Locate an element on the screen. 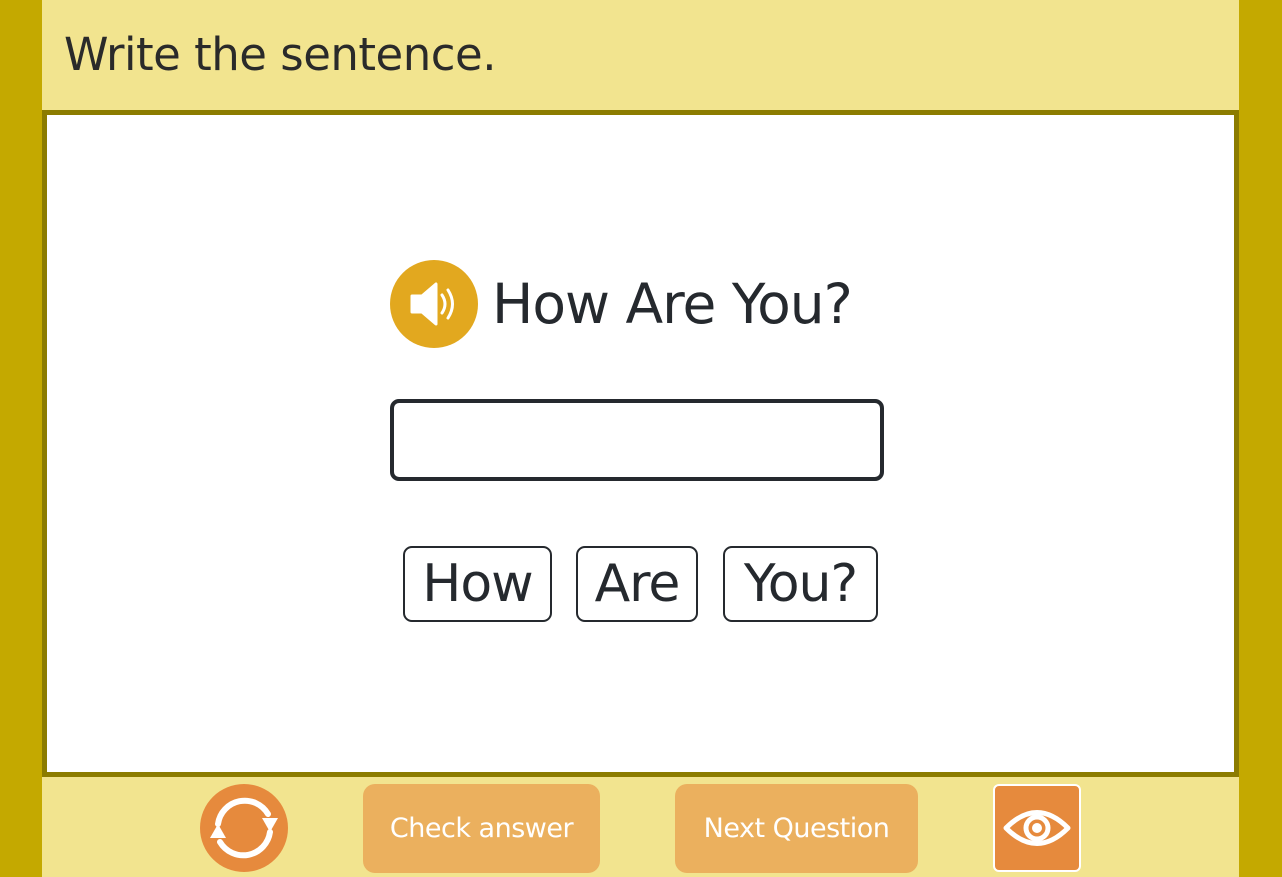 The height and width of the screenshot is (877, 1282). word-tile-are: Are is located at coordinates (637, 584).